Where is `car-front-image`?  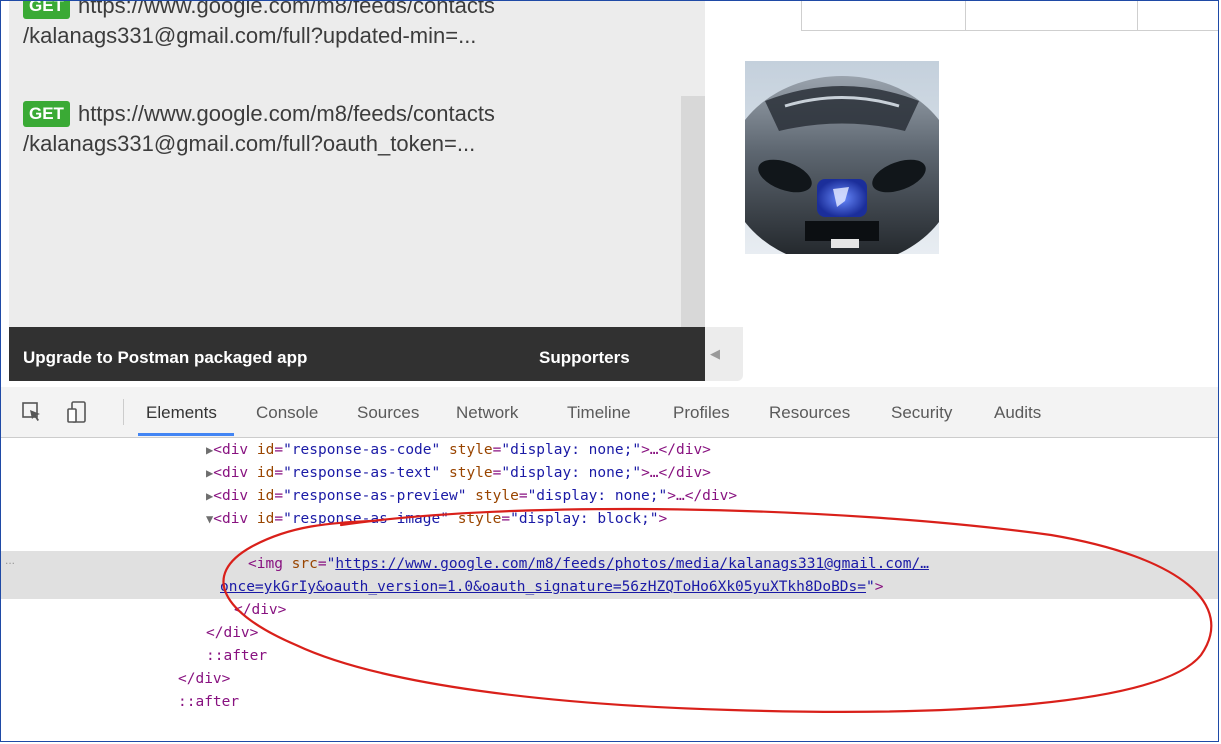 car-front-image is located at coordinates (842, 157).